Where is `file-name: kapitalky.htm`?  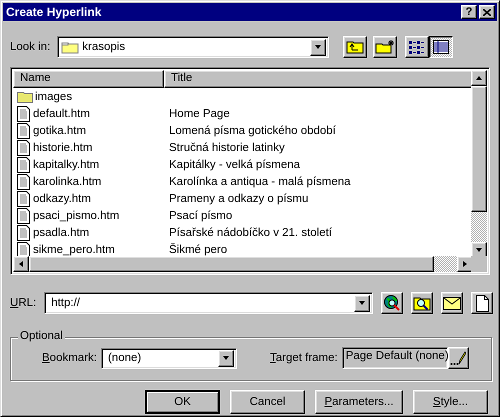 file-name: kapitalky.htm is located at coordinates (66, 164).